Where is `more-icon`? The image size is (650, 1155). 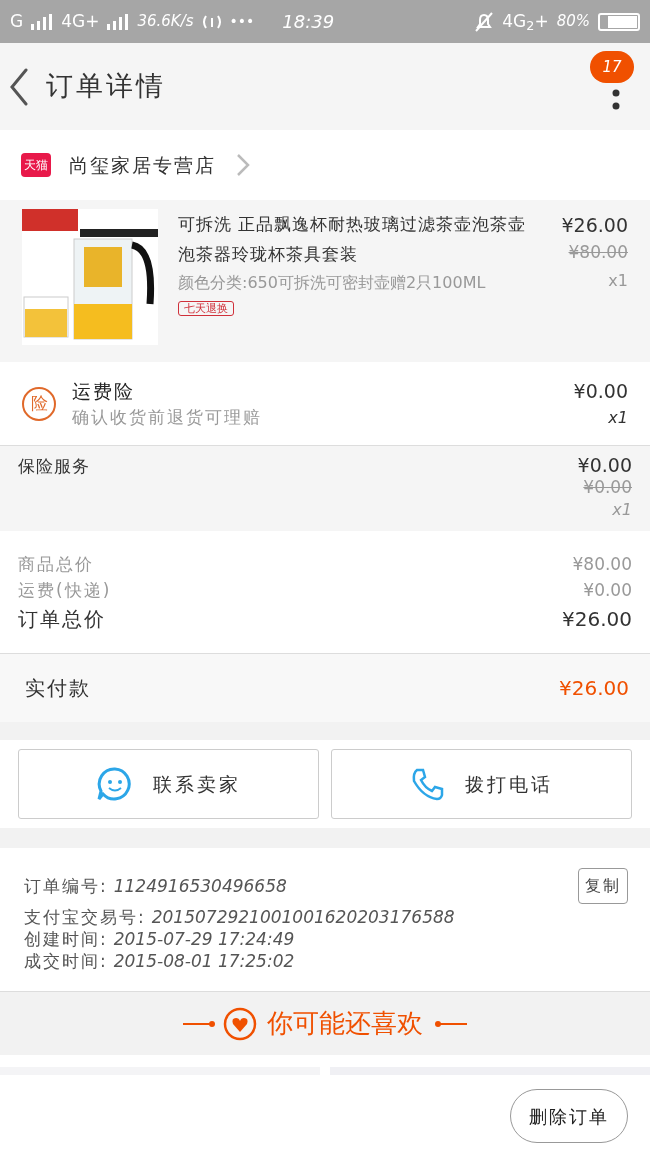 more-icon is located at coordinates (616, 99).